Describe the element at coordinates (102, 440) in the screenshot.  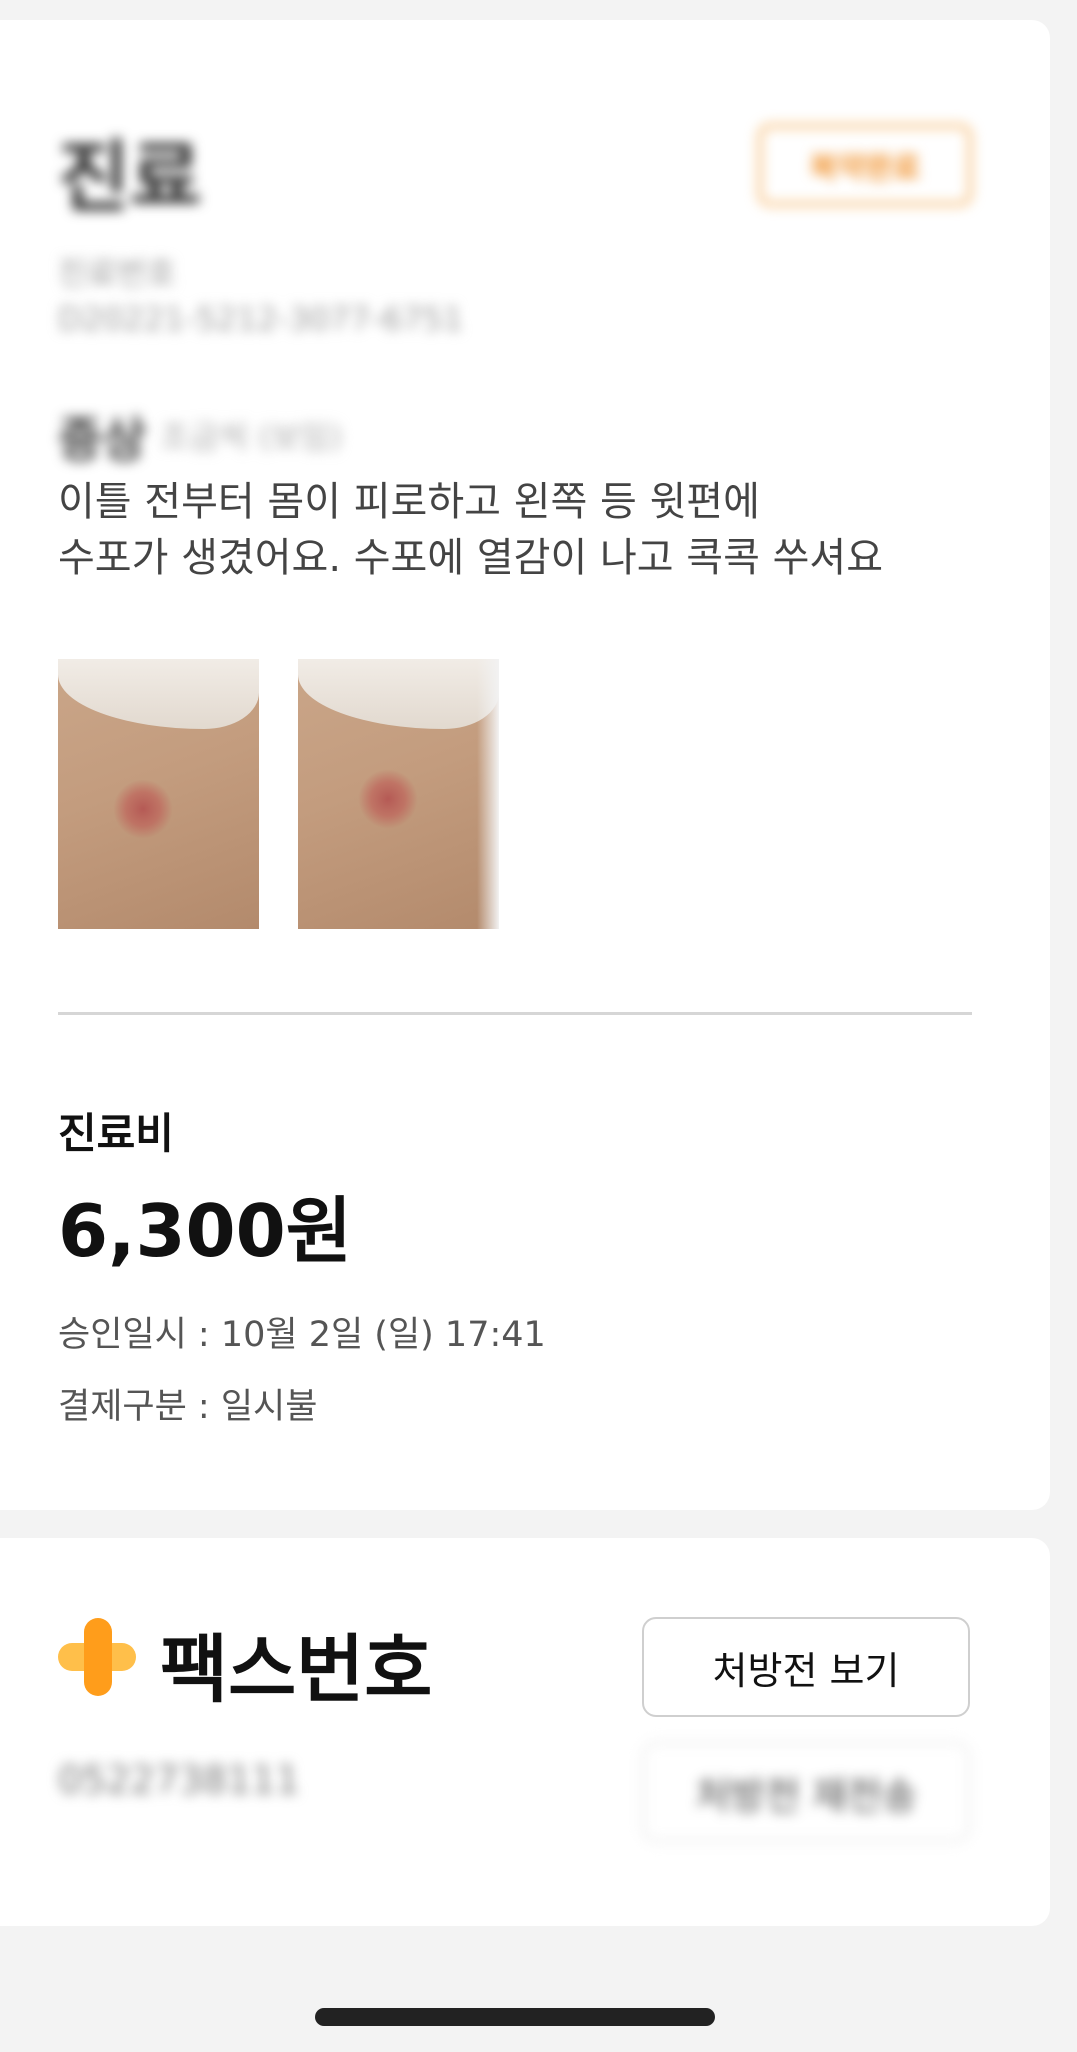
I see `symptom-title: 증상` at that location.